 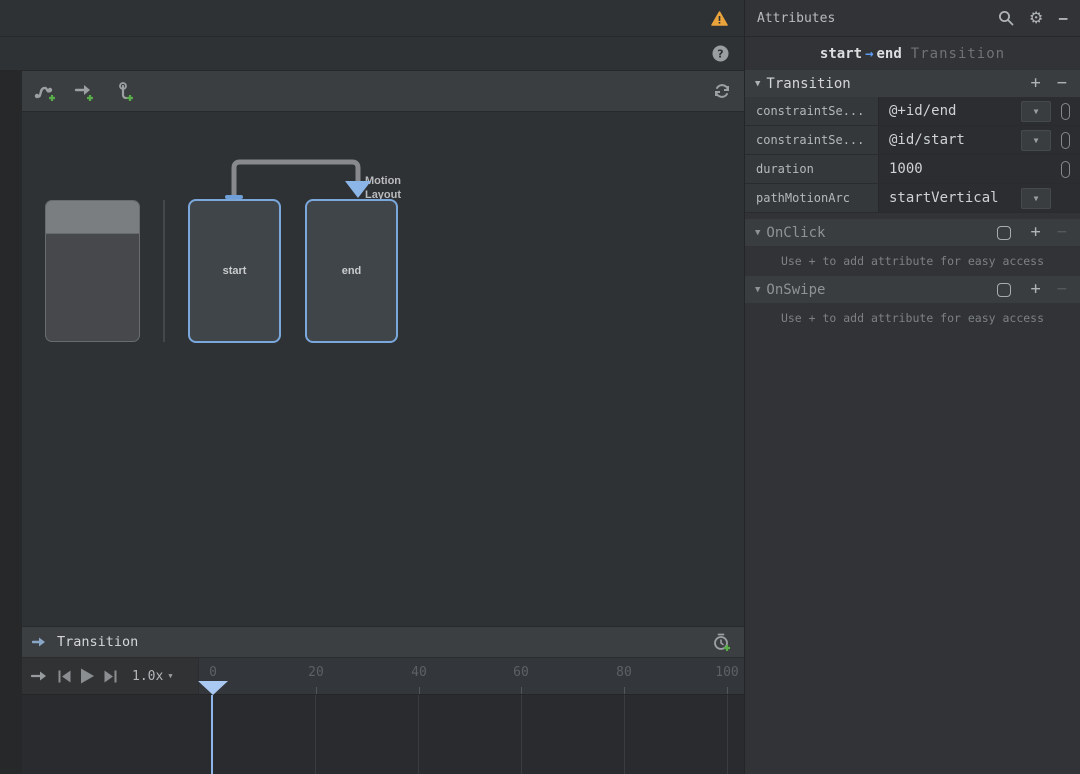 What do you see at coordinates (1036, 140) in the screenshot?
I see `constraint-set-start-dropdown: ▼` at bounding box center [1036, 140].